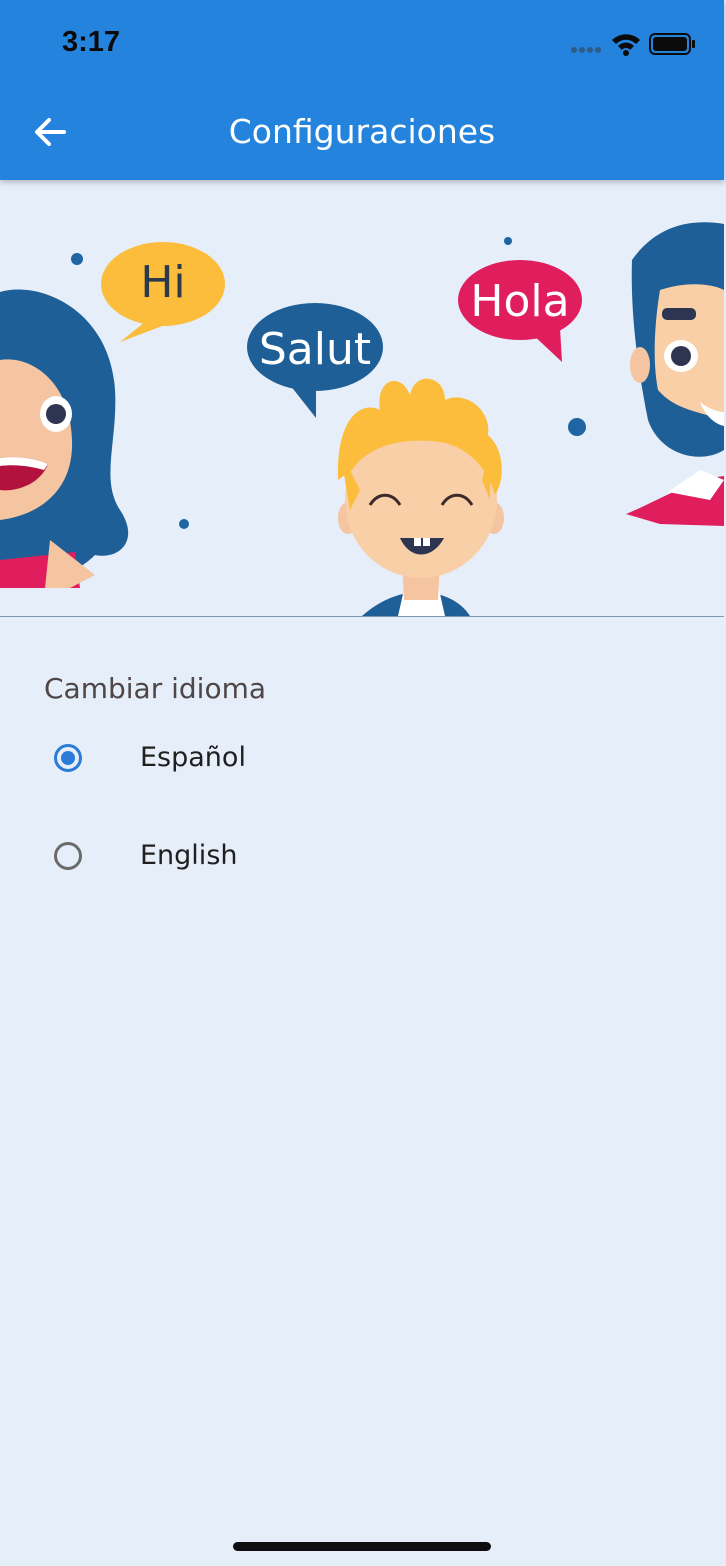 The width and height of the screenshot is (726, 1566). I want to click on svg-text: Salut, so click(315, 349).